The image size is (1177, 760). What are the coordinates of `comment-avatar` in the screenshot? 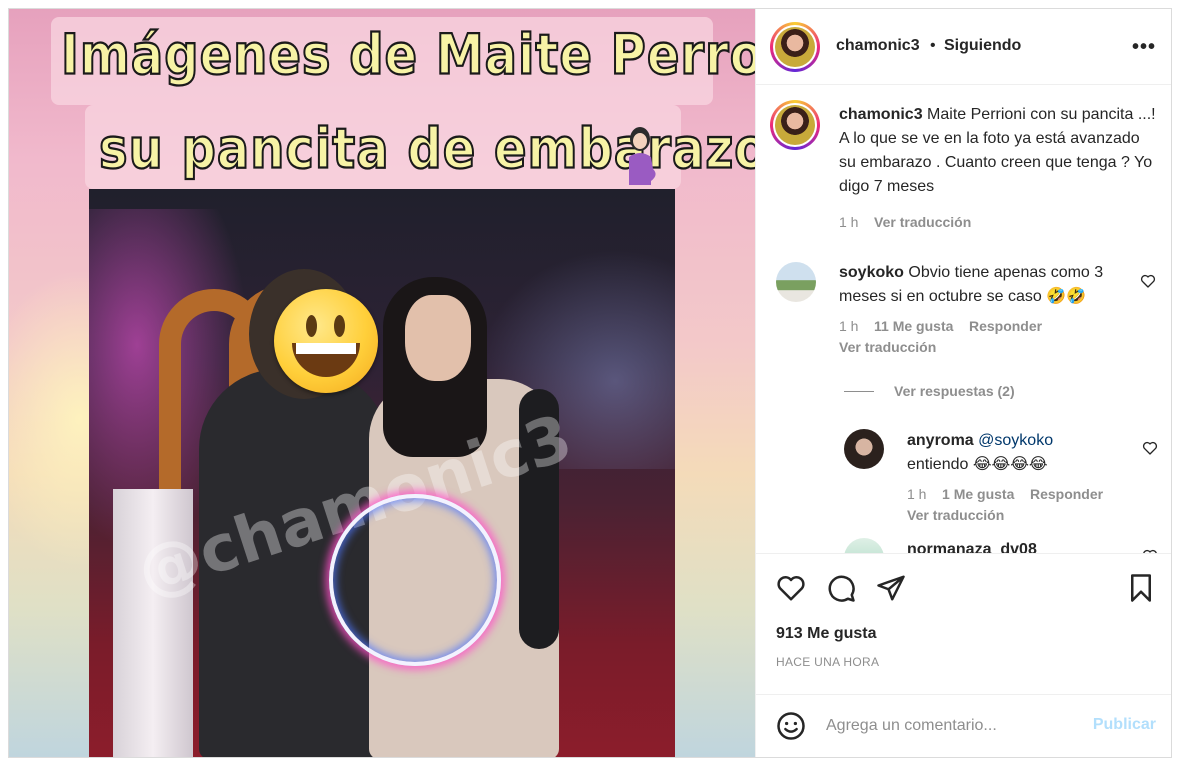 It's located at (796, 282).